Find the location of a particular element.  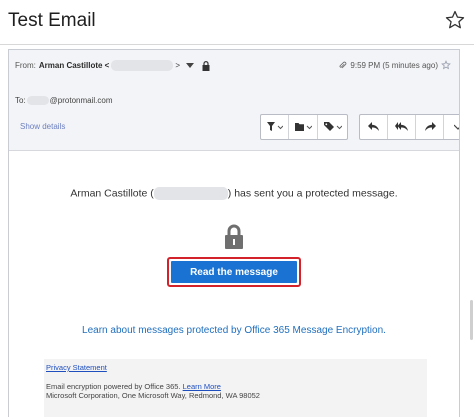

label-toolbar is located at coordinates (304, 127).